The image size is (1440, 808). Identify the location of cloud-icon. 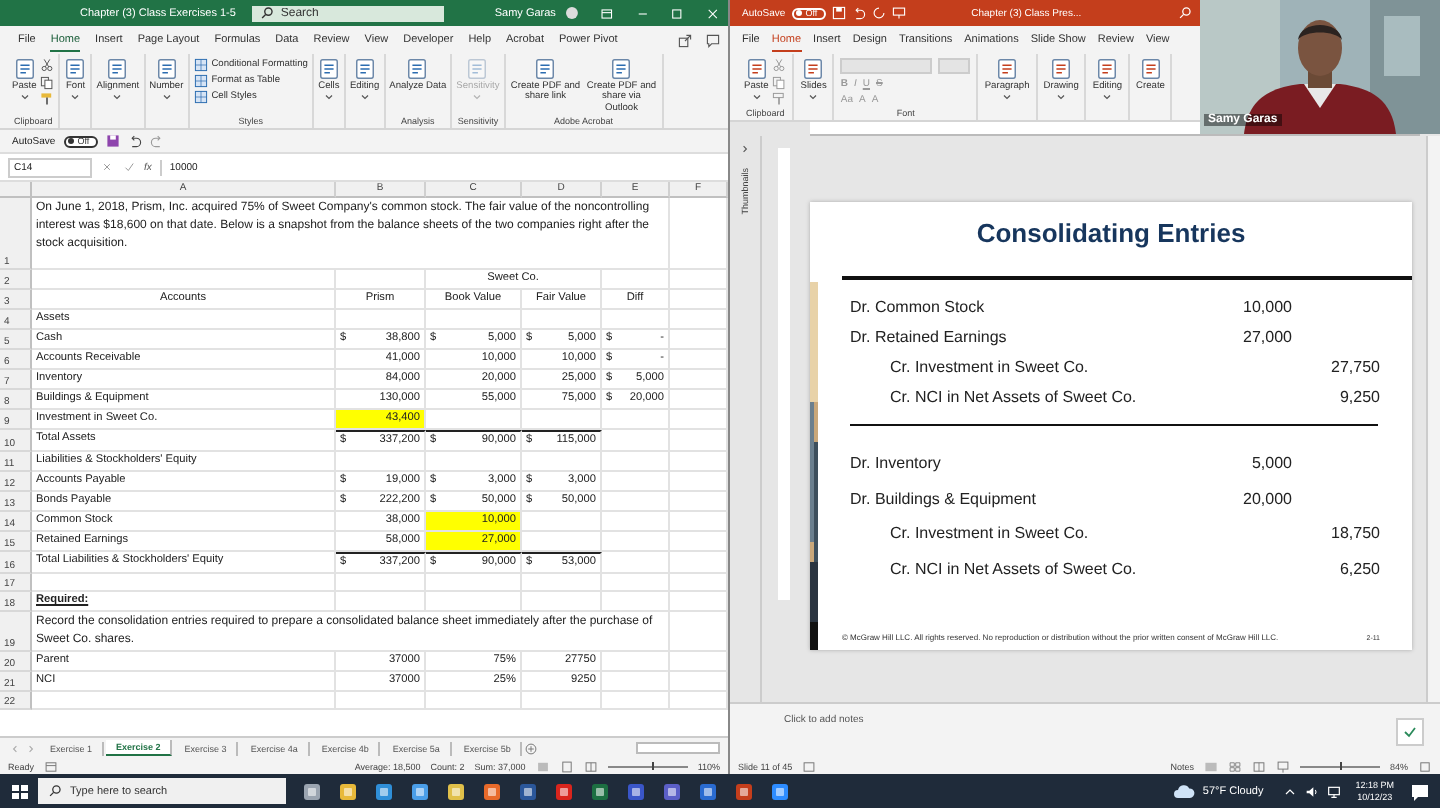
(1184, 791).